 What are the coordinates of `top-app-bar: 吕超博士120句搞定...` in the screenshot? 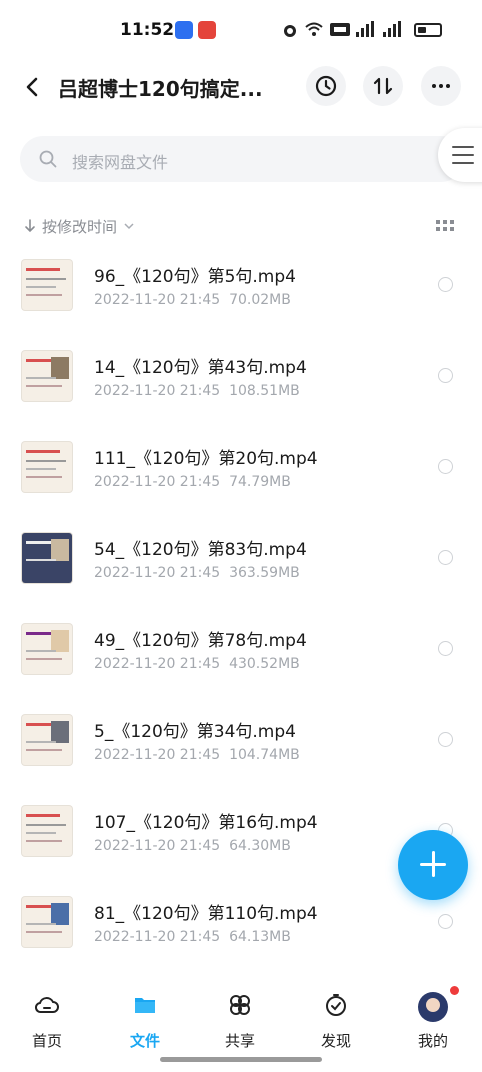 It's located at (241, 88).